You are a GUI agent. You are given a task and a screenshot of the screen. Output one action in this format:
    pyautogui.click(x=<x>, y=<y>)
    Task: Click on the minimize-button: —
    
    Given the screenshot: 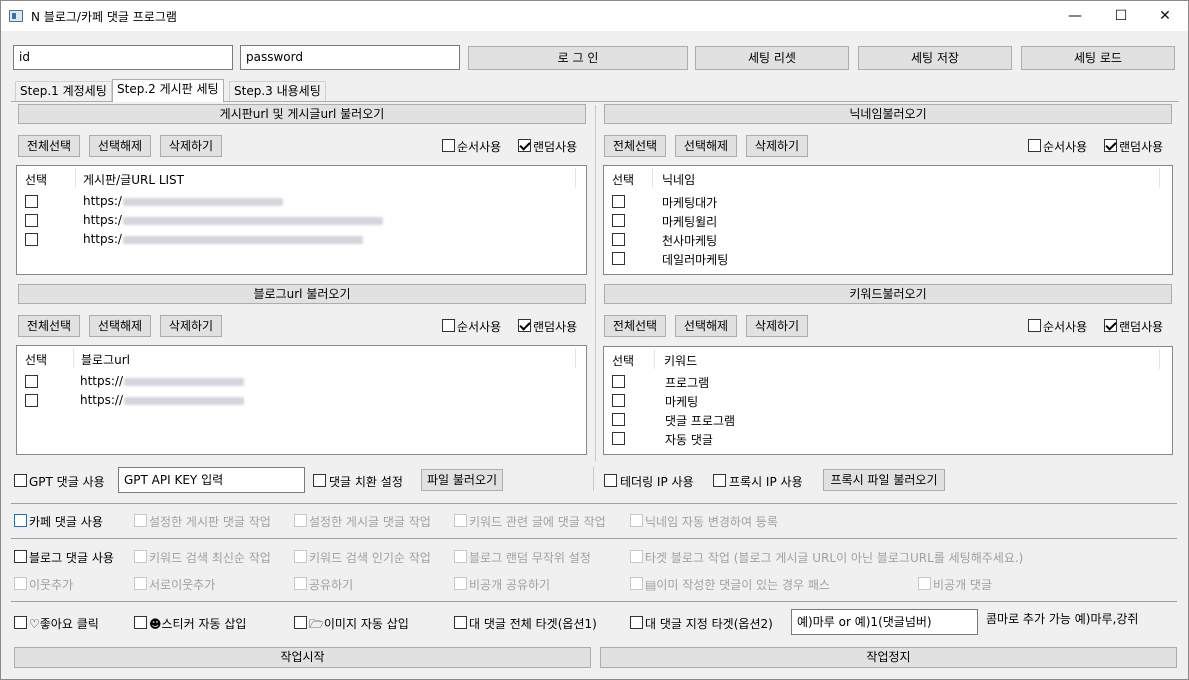 What is the action you would take?
    pyautogui.click(x=1075, y=16)
    